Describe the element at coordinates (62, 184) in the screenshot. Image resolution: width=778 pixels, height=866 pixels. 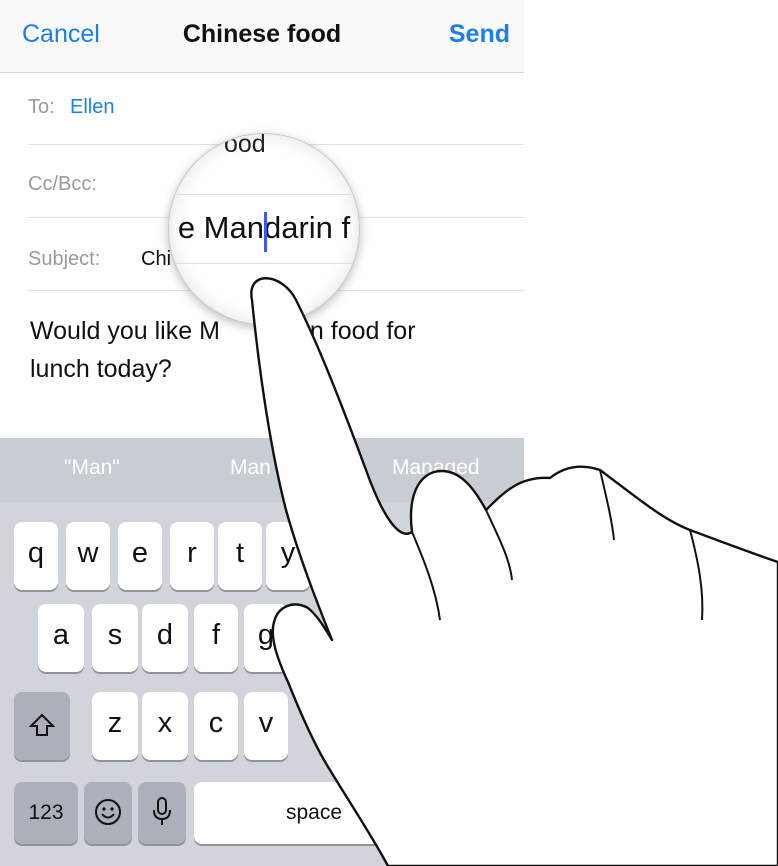
I see `cc-bcc-label: Cc/Bcc:` at that location.